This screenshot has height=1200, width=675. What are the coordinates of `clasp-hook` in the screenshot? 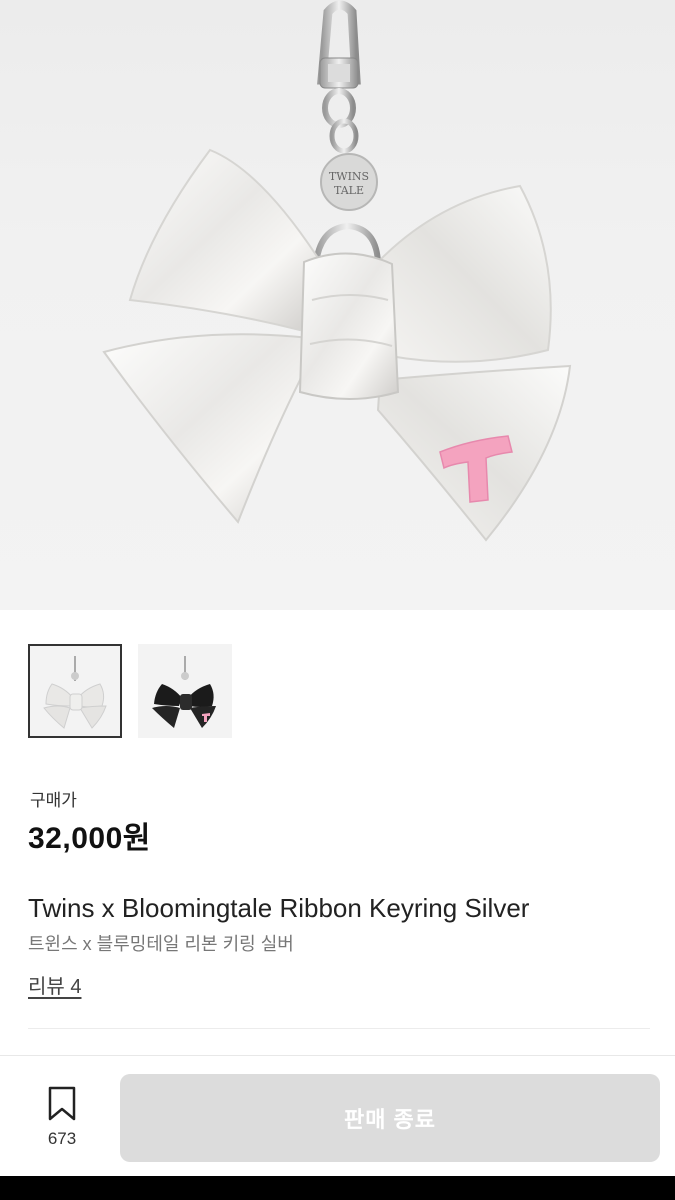 It's located at (339, 77).